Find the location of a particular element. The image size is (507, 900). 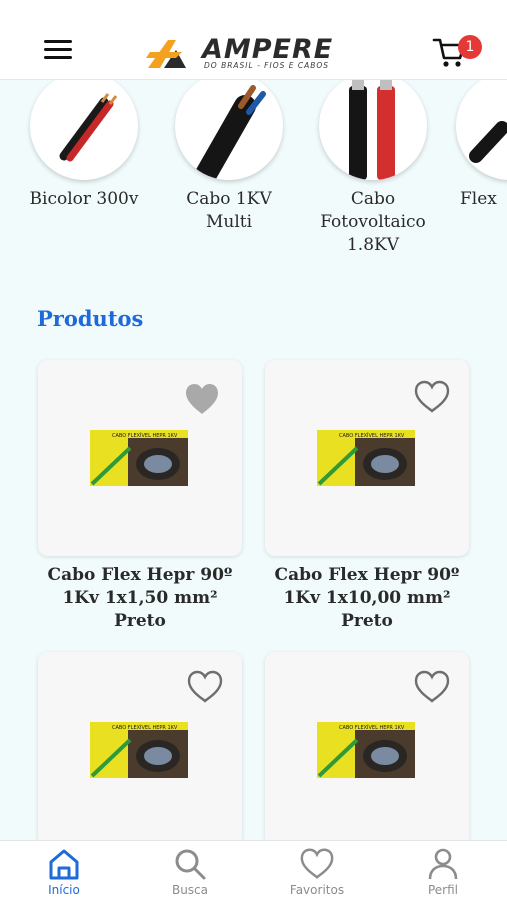

nav-favoritos: Favoritos is located at coordinates (317, 871).